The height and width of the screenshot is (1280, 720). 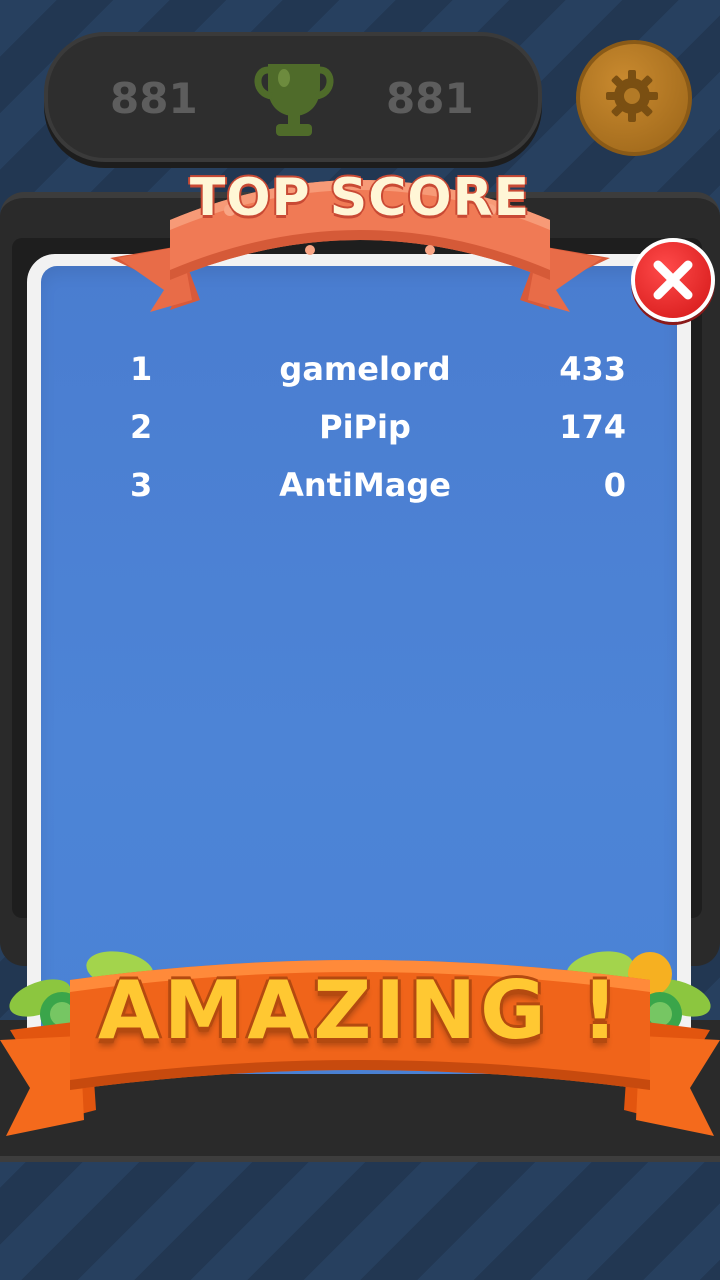 I want to click on score-row: 2 PiPip 174, so click(x=365, y=433).